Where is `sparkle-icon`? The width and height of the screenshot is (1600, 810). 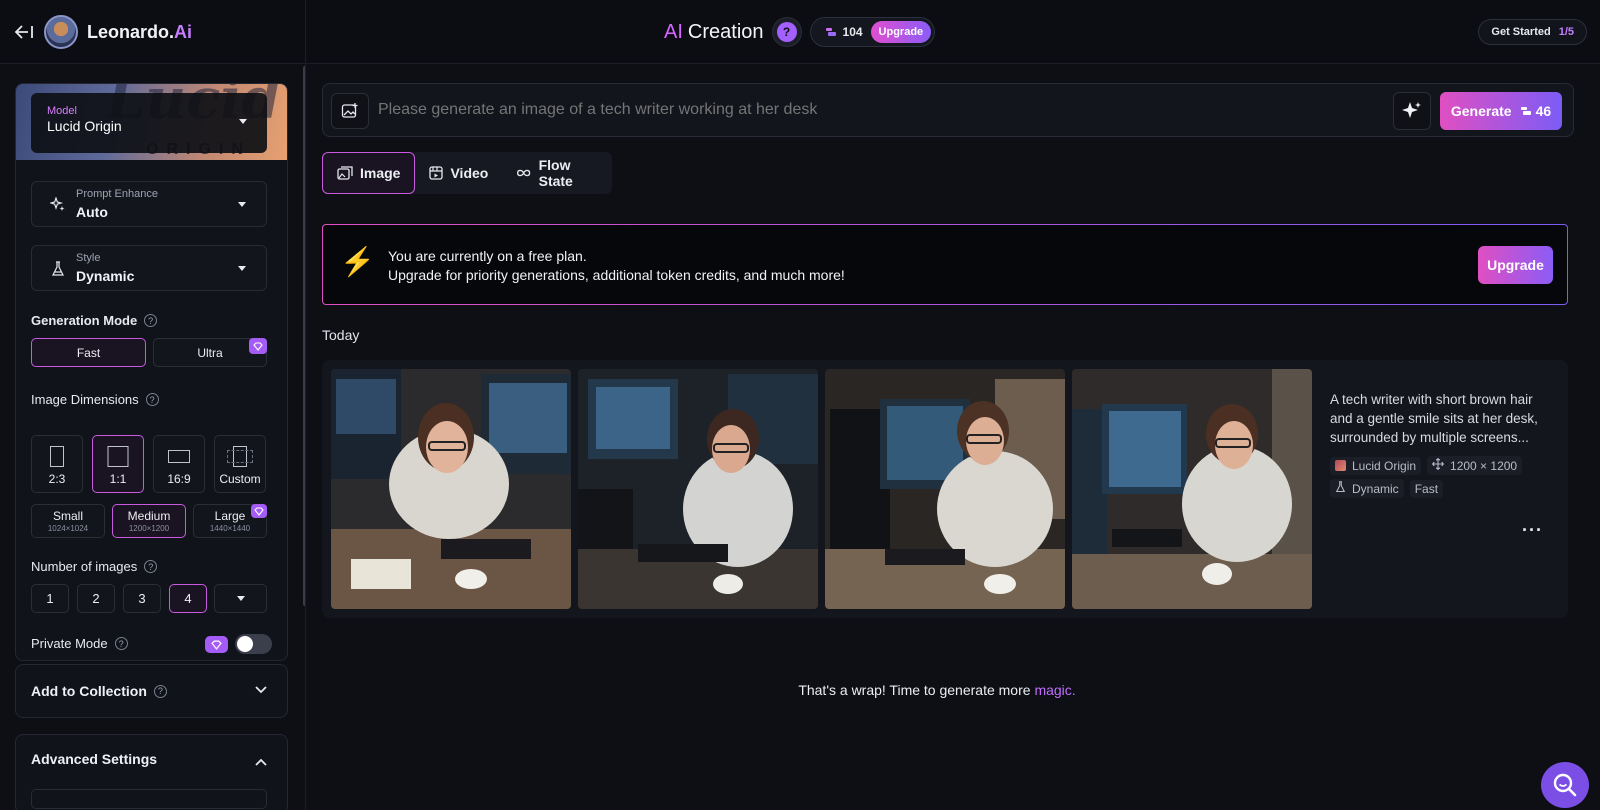
sparkle-icon is located at coordinates (1411, 110).